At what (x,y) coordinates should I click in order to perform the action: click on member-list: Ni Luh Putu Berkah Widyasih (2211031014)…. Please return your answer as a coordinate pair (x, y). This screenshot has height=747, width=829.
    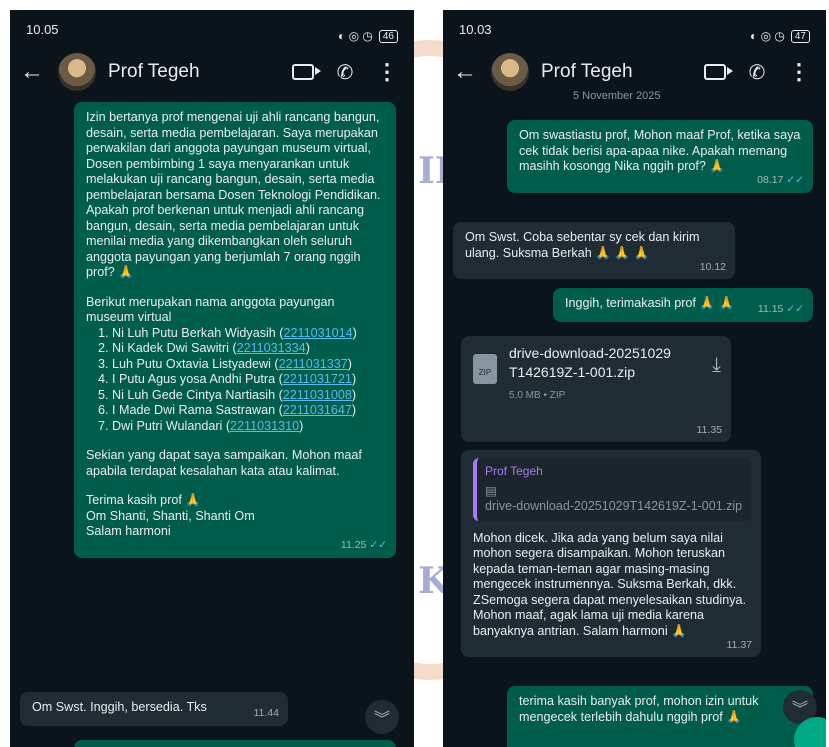
    Looking at the image, I should click on (236, 380).